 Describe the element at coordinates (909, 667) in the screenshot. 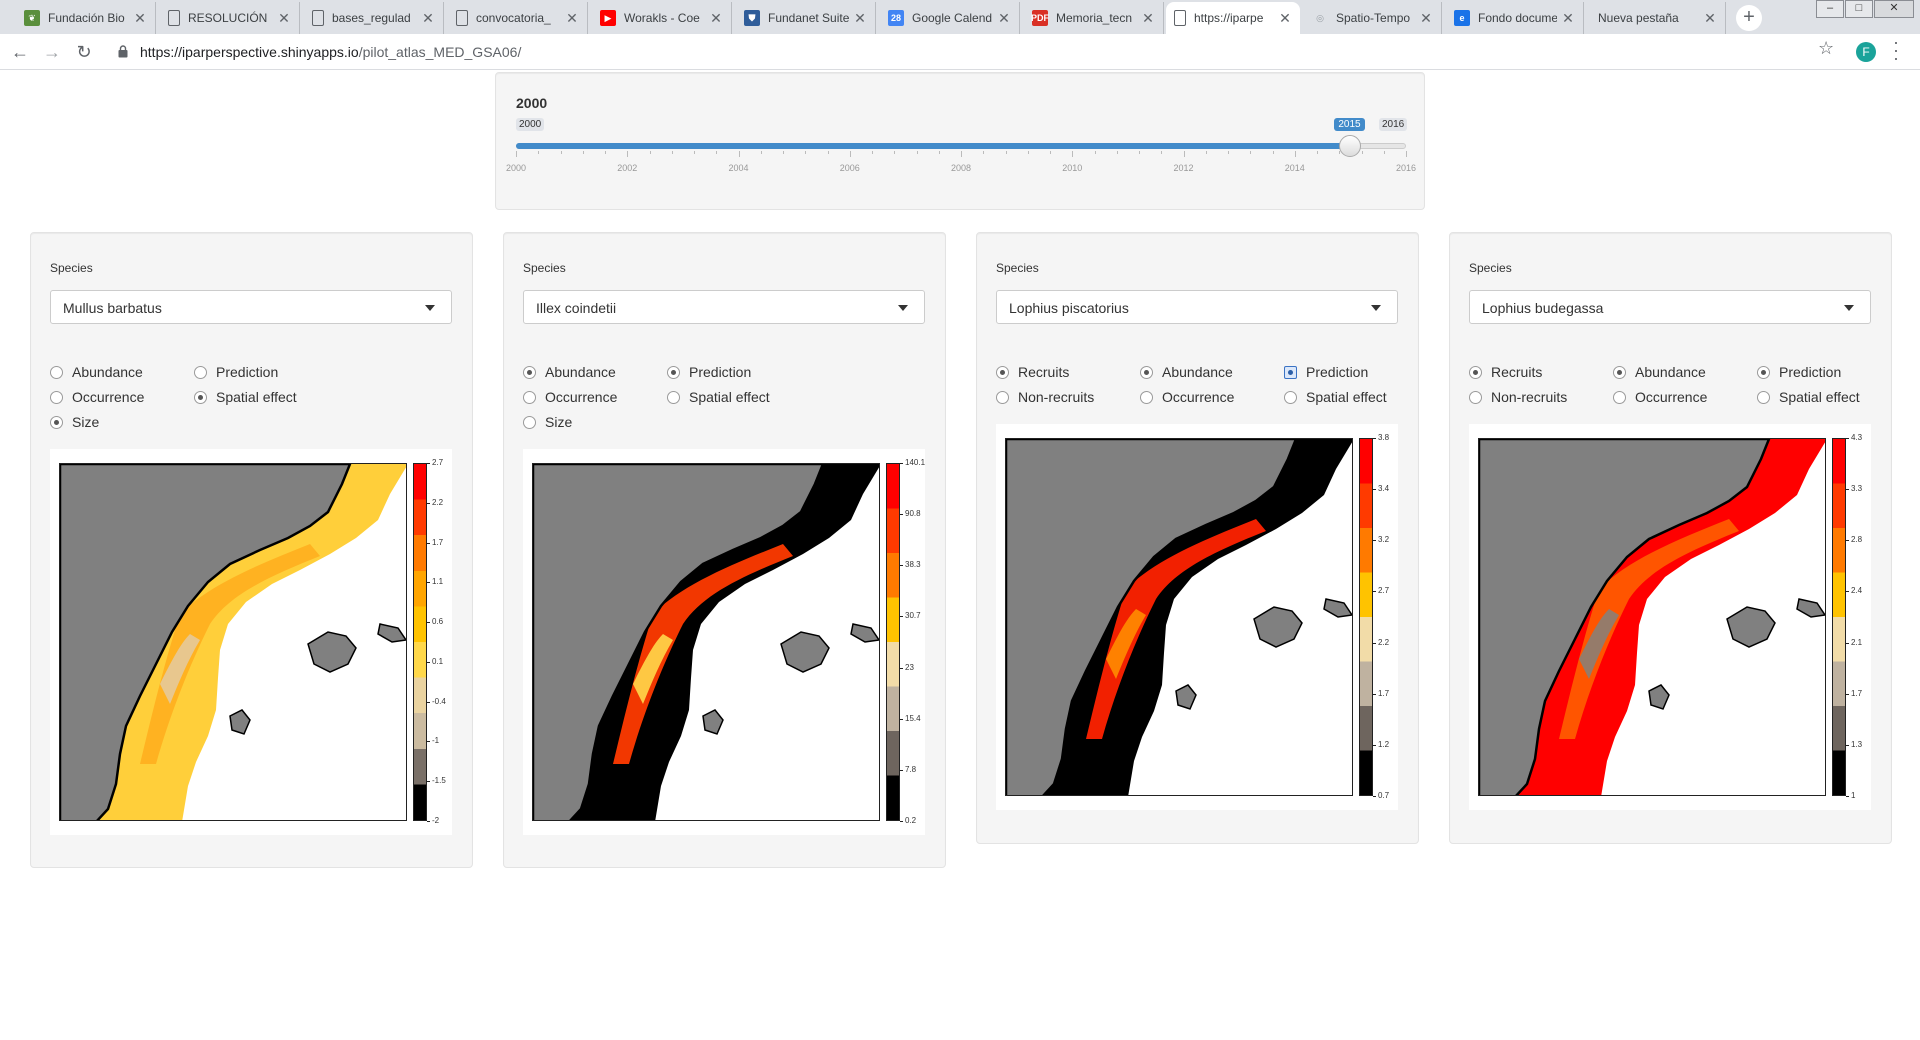

I see `legend-value: 23` at that location.